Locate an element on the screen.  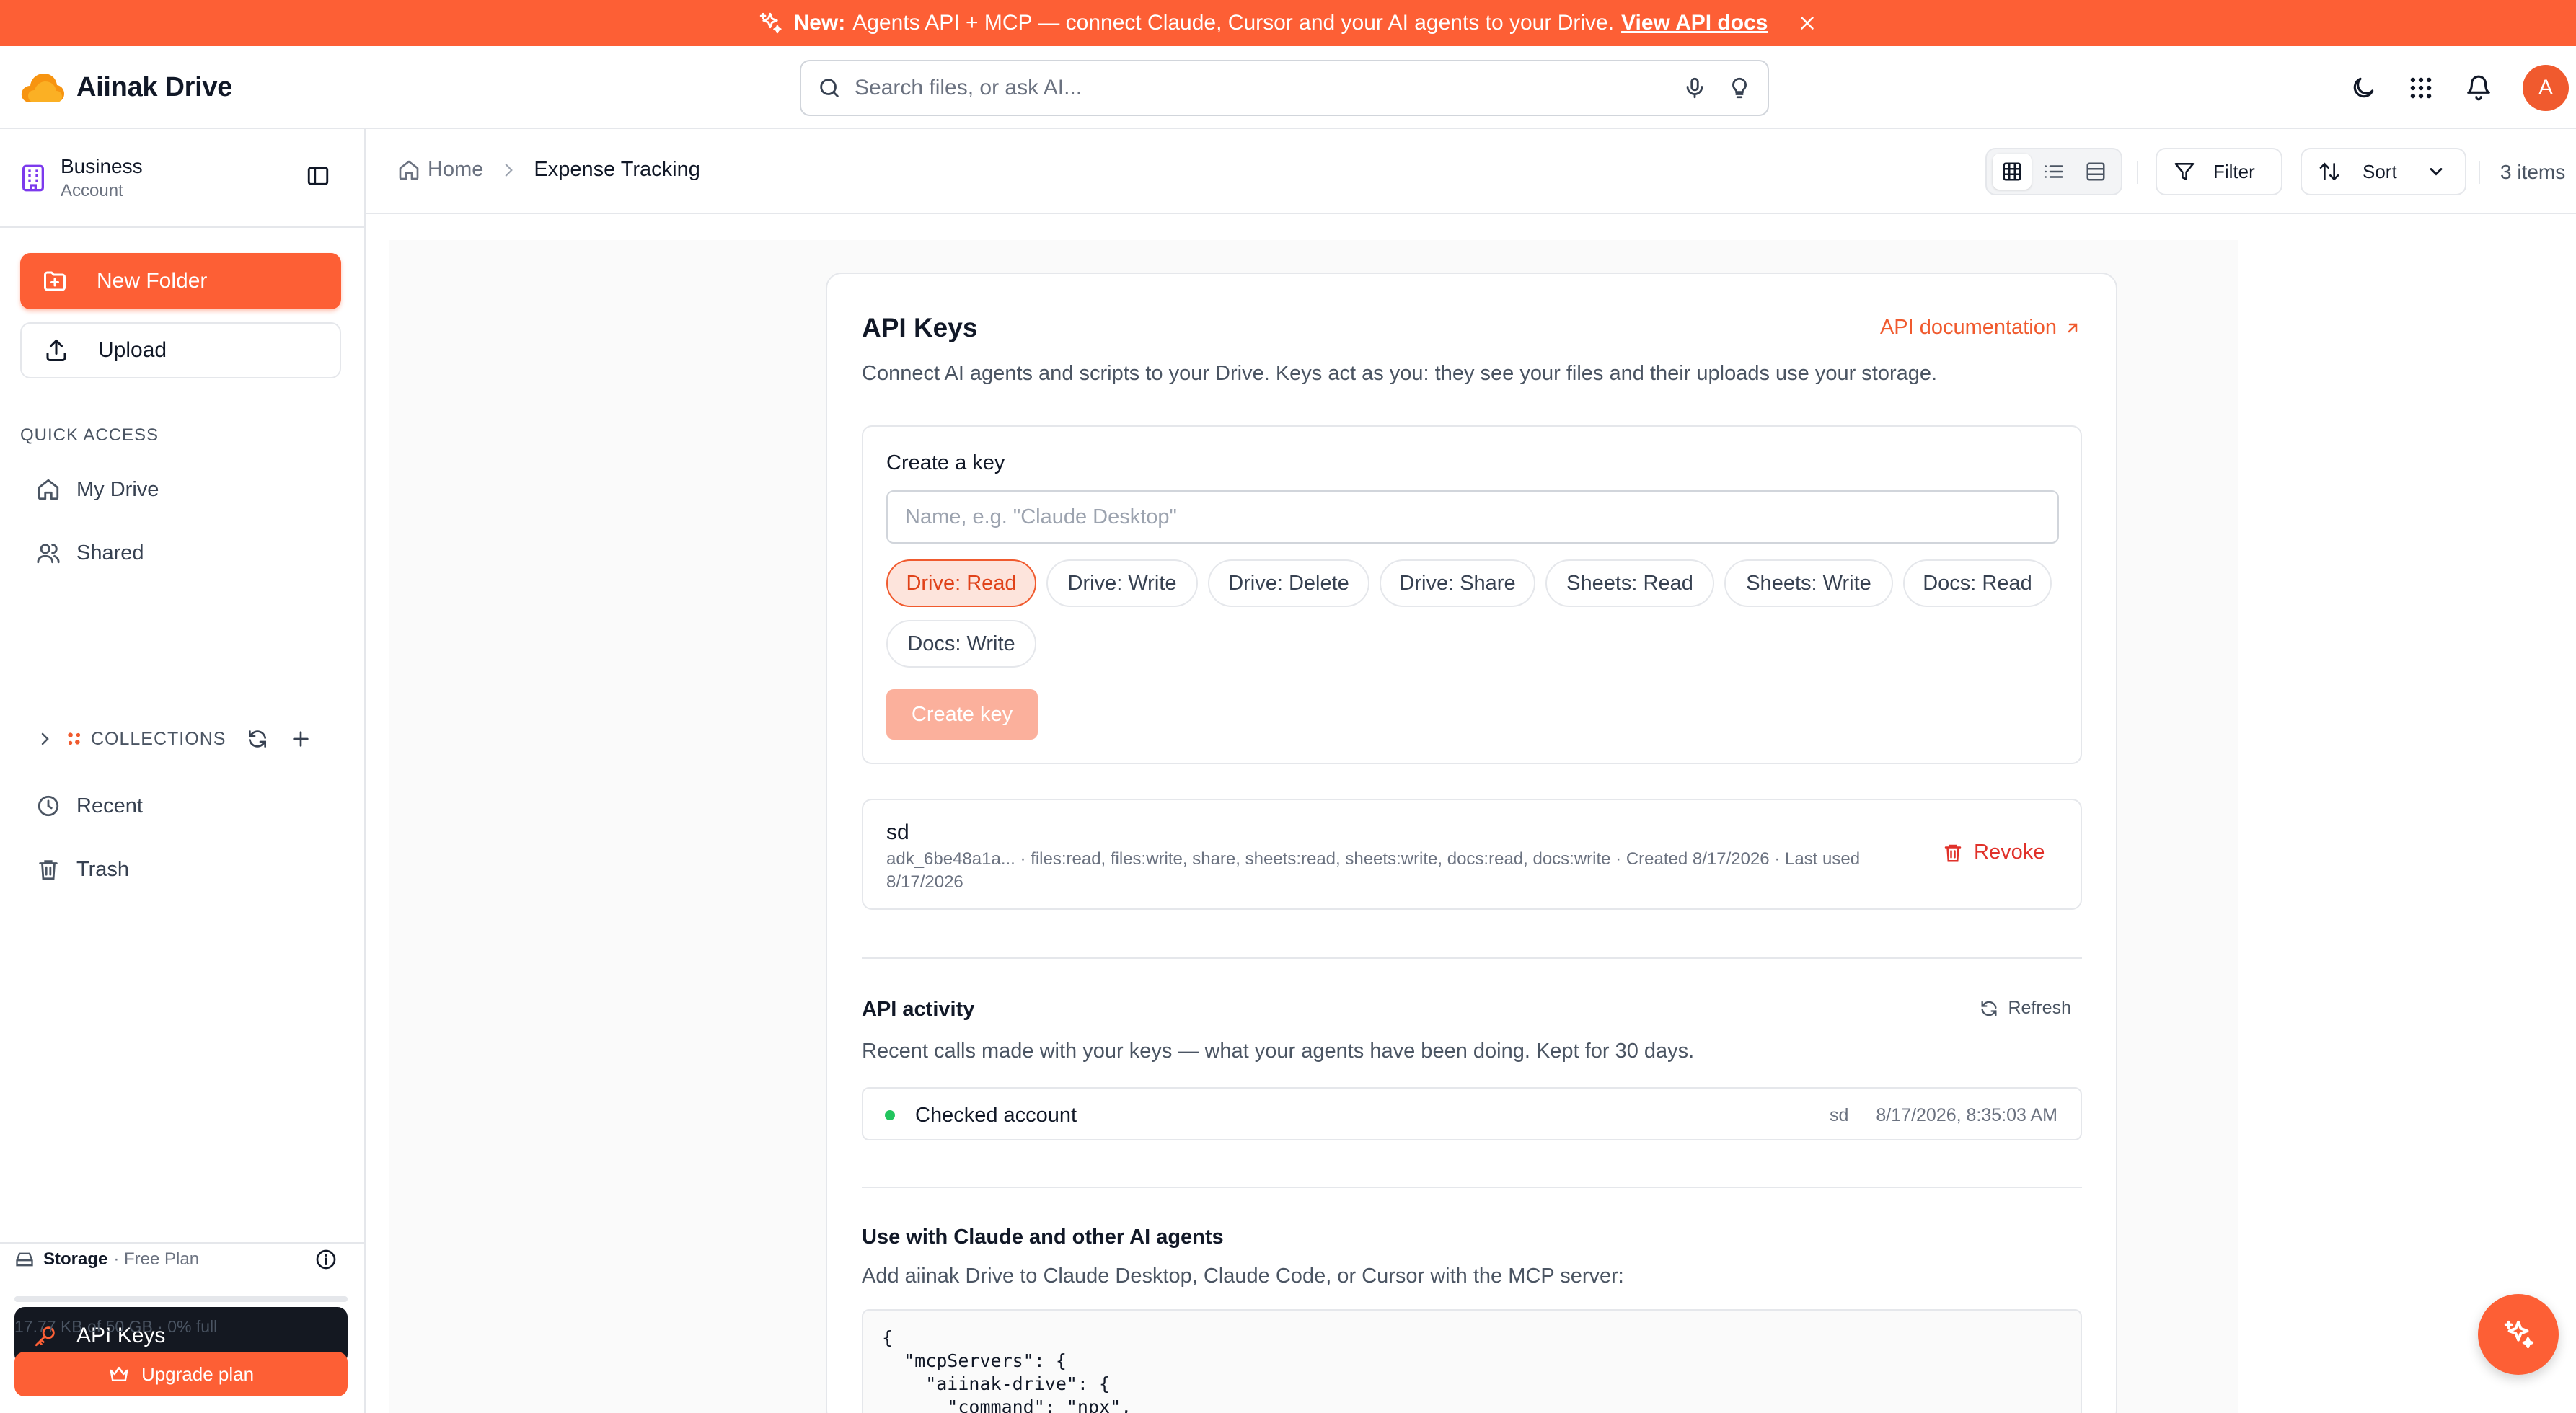
building-icon is located at coordinates (33, 178).